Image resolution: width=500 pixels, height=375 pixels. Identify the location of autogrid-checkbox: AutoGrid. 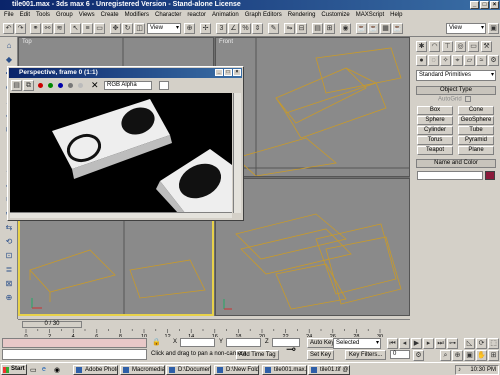
(455, 99).